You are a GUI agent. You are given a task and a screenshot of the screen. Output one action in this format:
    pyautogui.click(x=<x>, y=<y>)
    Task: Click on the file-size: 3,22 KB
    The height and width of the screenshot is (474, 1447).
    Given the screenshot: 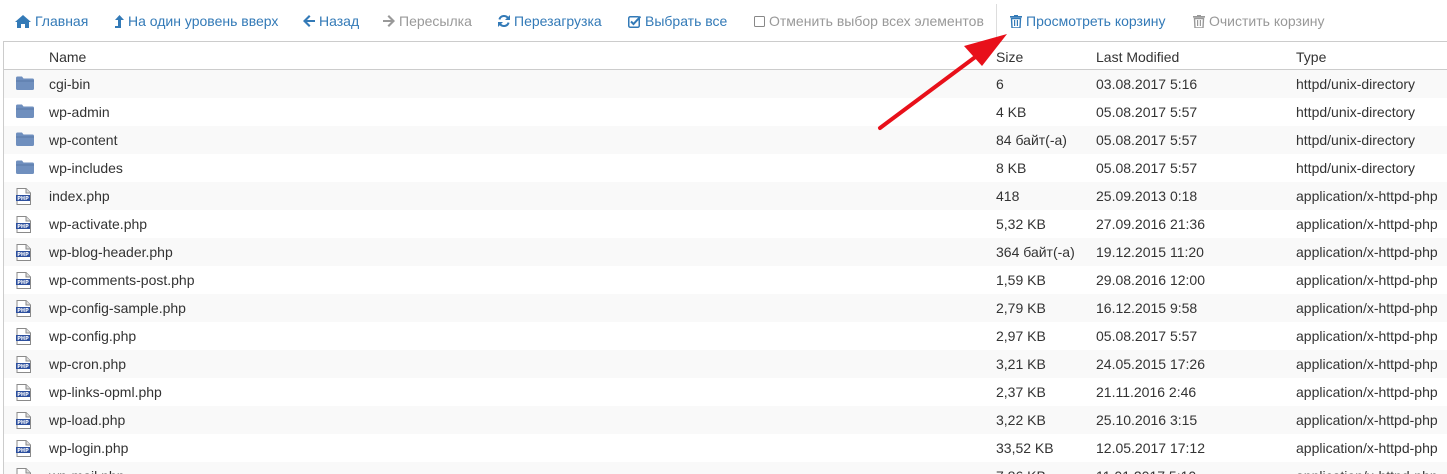 What is the action you would take?
    pyautogui.click(x=1021, y=420)
    